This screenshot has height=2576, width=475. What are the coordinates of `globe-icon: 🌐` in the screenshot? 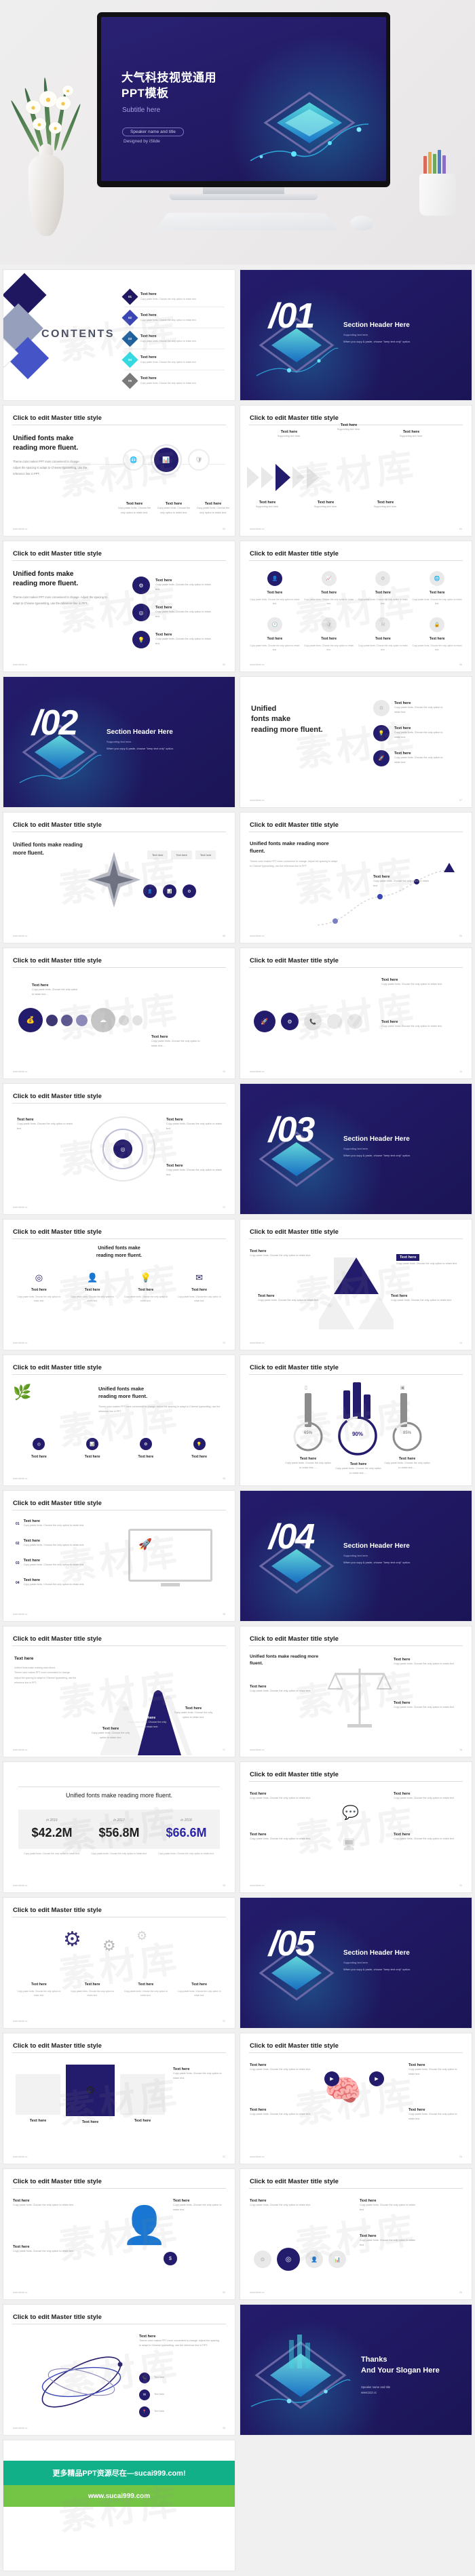 It's located at (134, 460).